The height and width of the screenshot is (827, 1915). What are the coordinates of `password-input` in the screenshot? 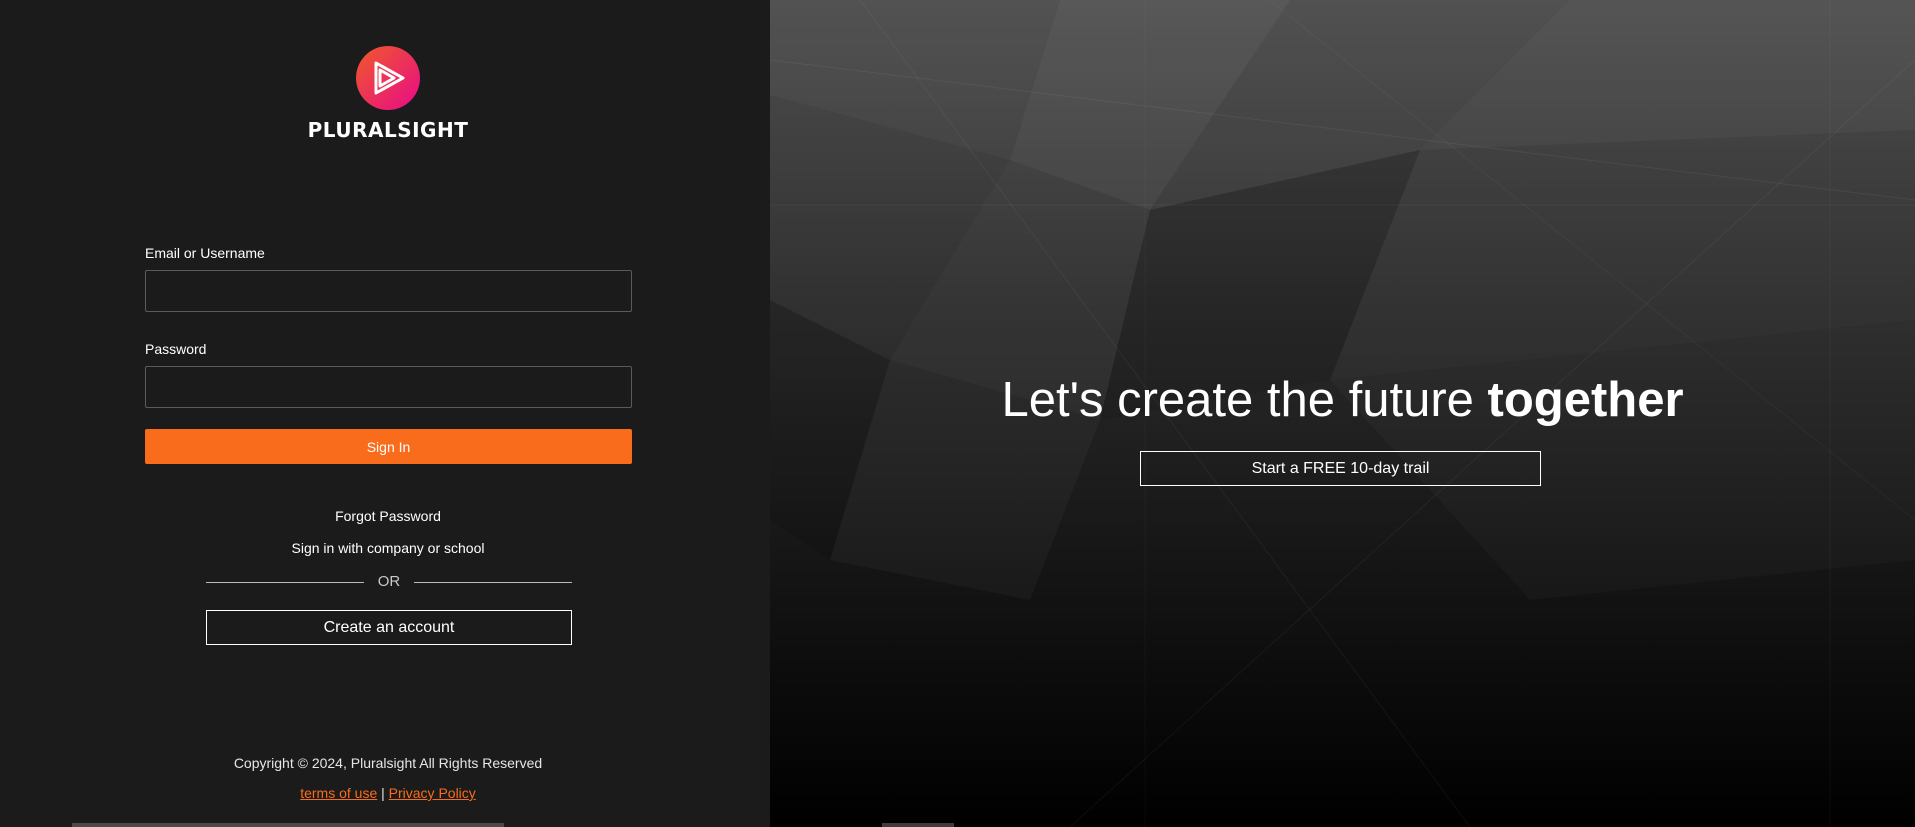 It's located at (388, 387).